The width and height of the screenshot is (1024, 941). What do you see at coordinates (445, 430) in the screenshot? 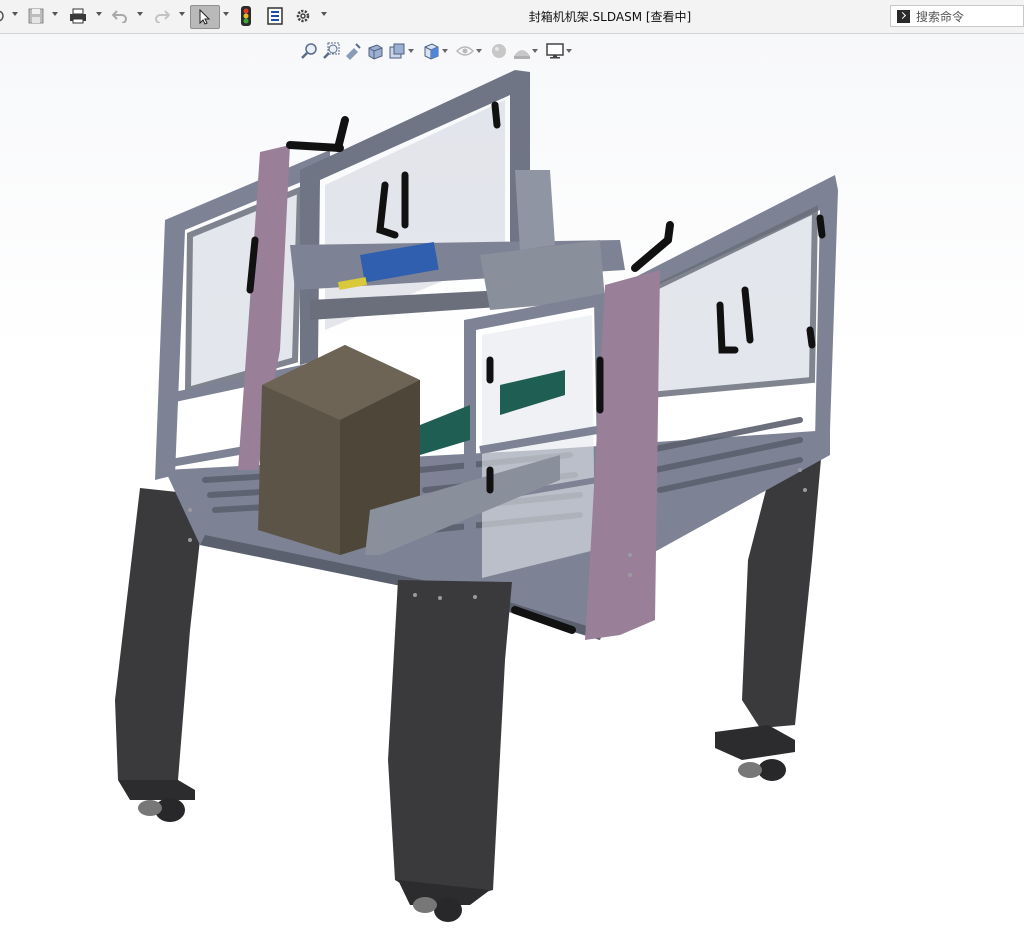
I see `drive-belt` at bounding box center [445, 430].